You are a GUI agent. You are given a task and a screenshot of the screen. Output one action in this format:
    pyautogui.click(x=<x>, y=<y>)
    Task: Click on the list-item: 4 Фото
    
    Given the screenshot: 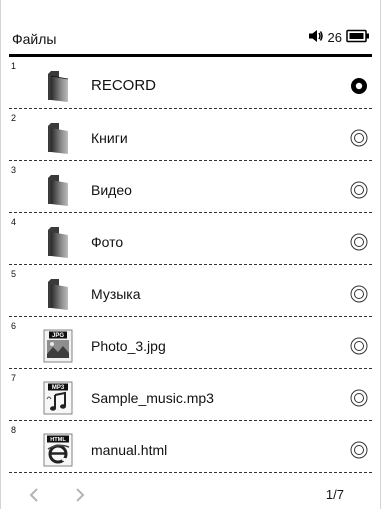 What is the action you would take?
    pyautogui.click(x=190, y=239)
    